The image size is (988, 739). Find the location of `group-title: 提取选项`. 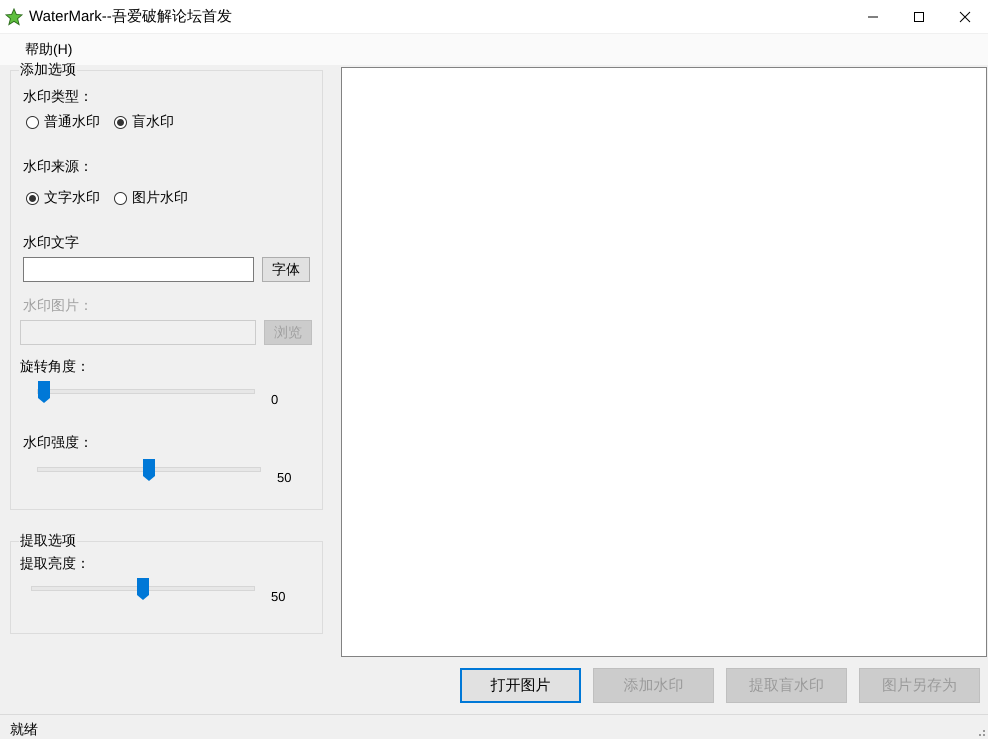

group-title: 提取选项 is located at coordinates (48, 541).